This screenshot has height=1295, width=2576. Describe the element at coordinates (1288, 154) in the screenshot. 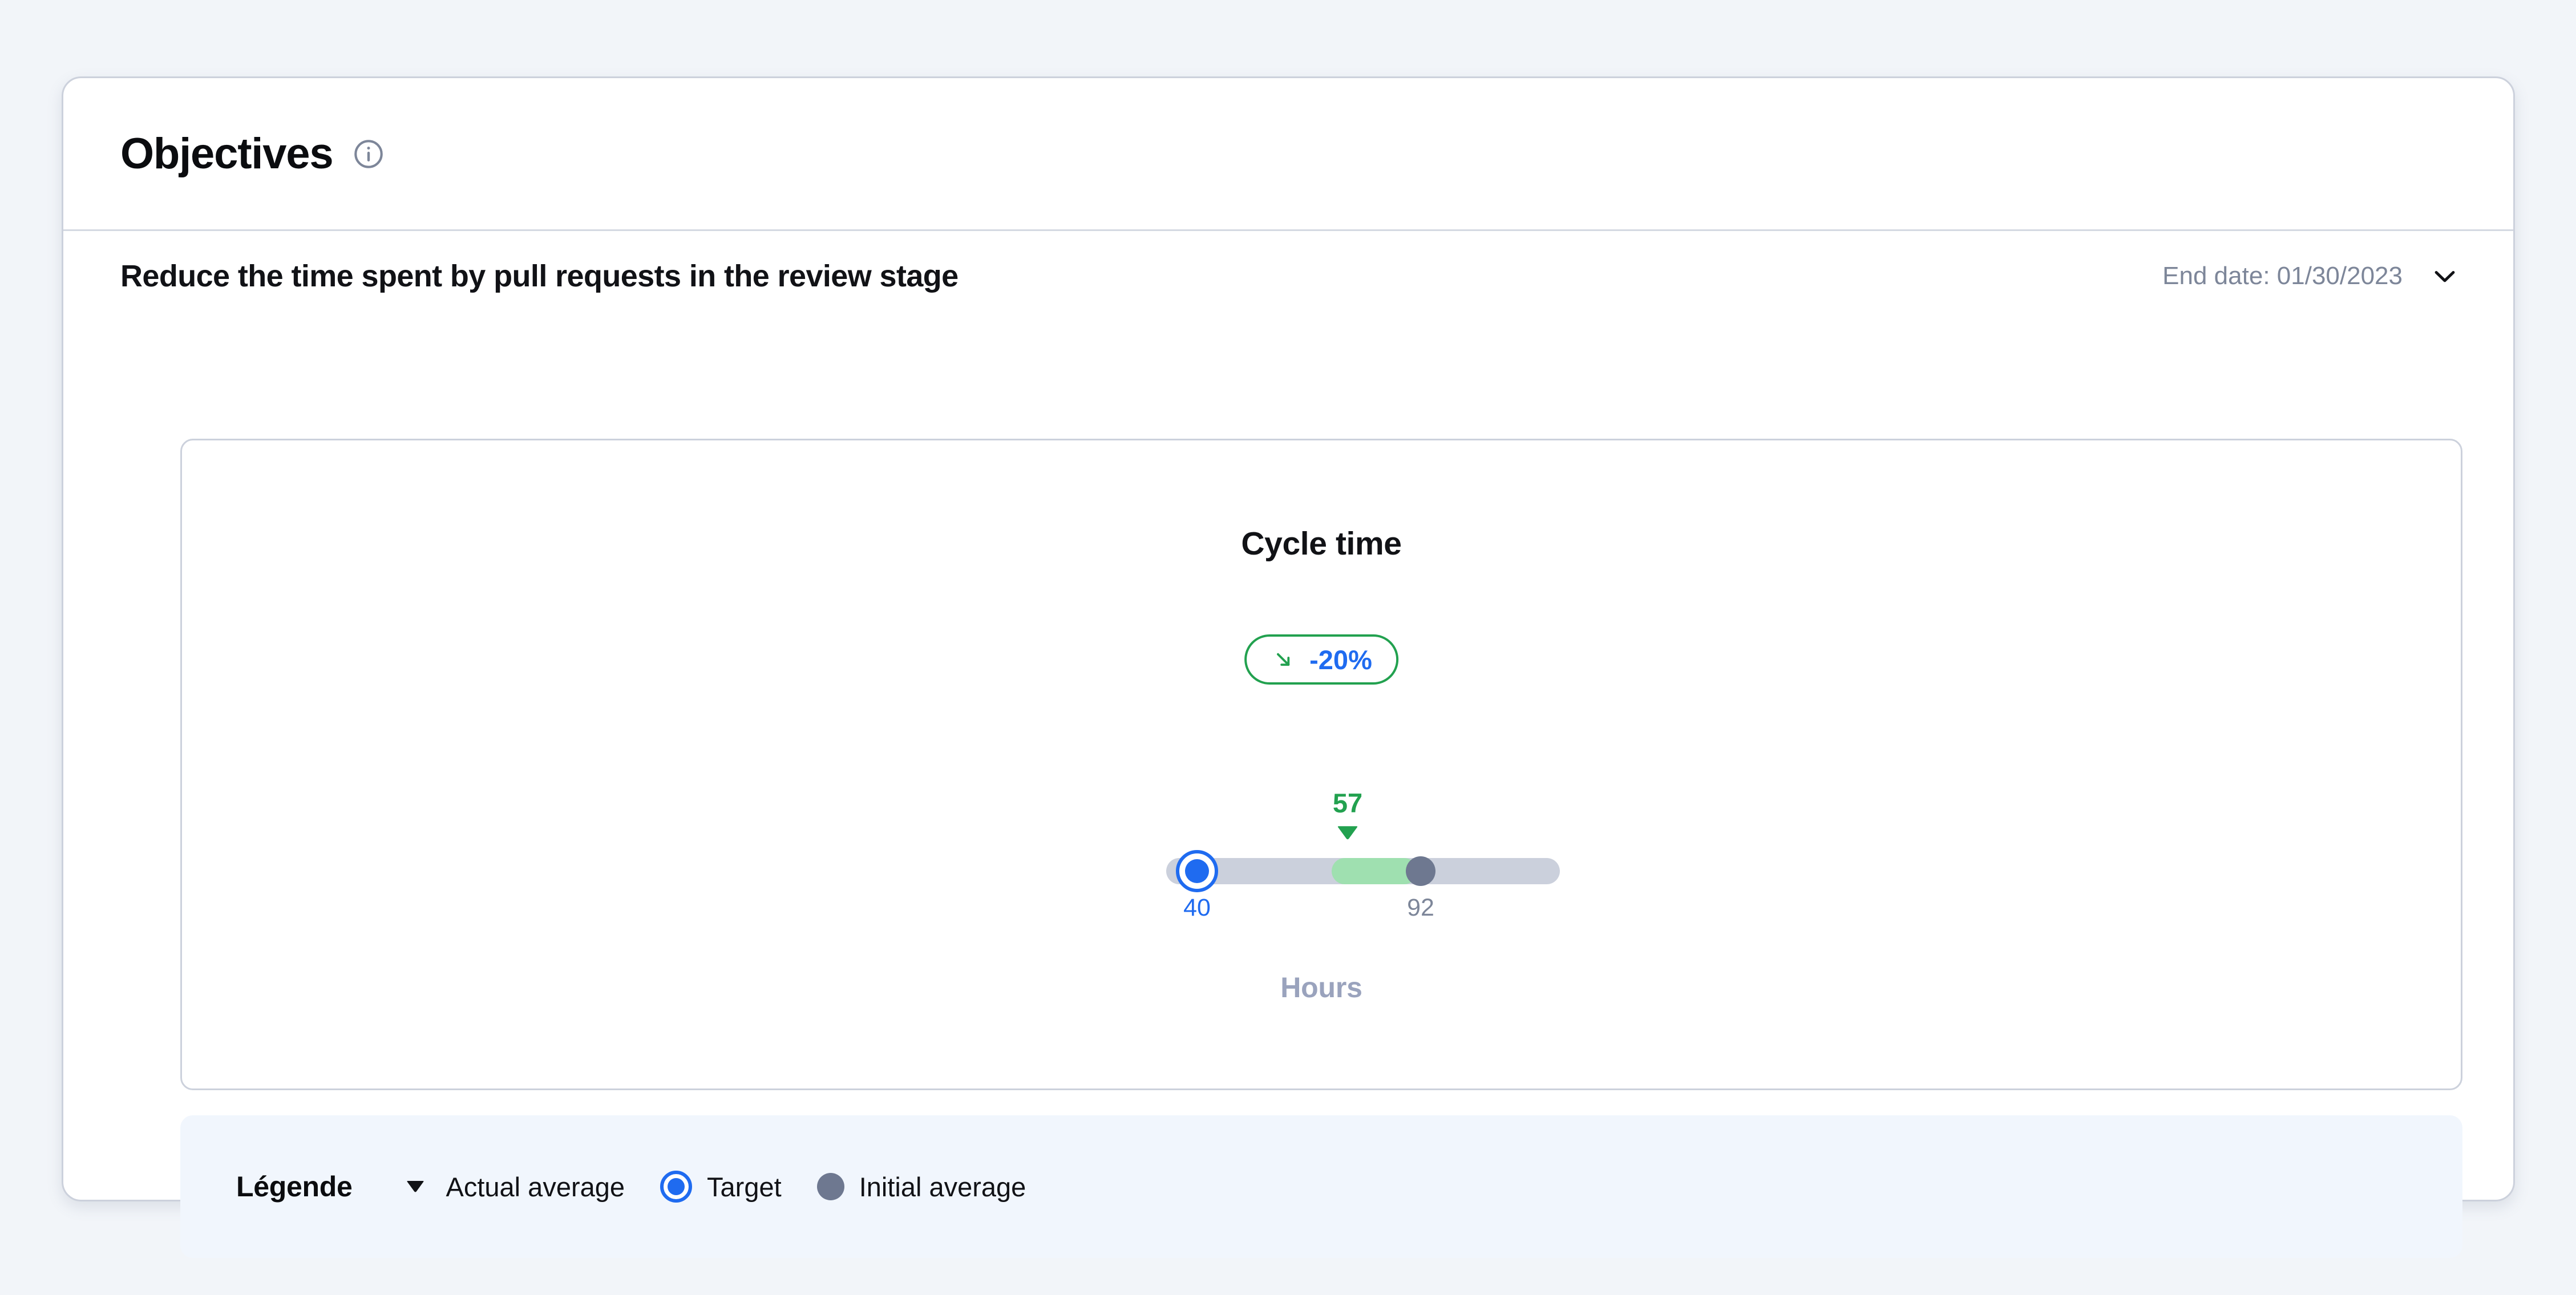

I see `card-header: Objectives` at that location.